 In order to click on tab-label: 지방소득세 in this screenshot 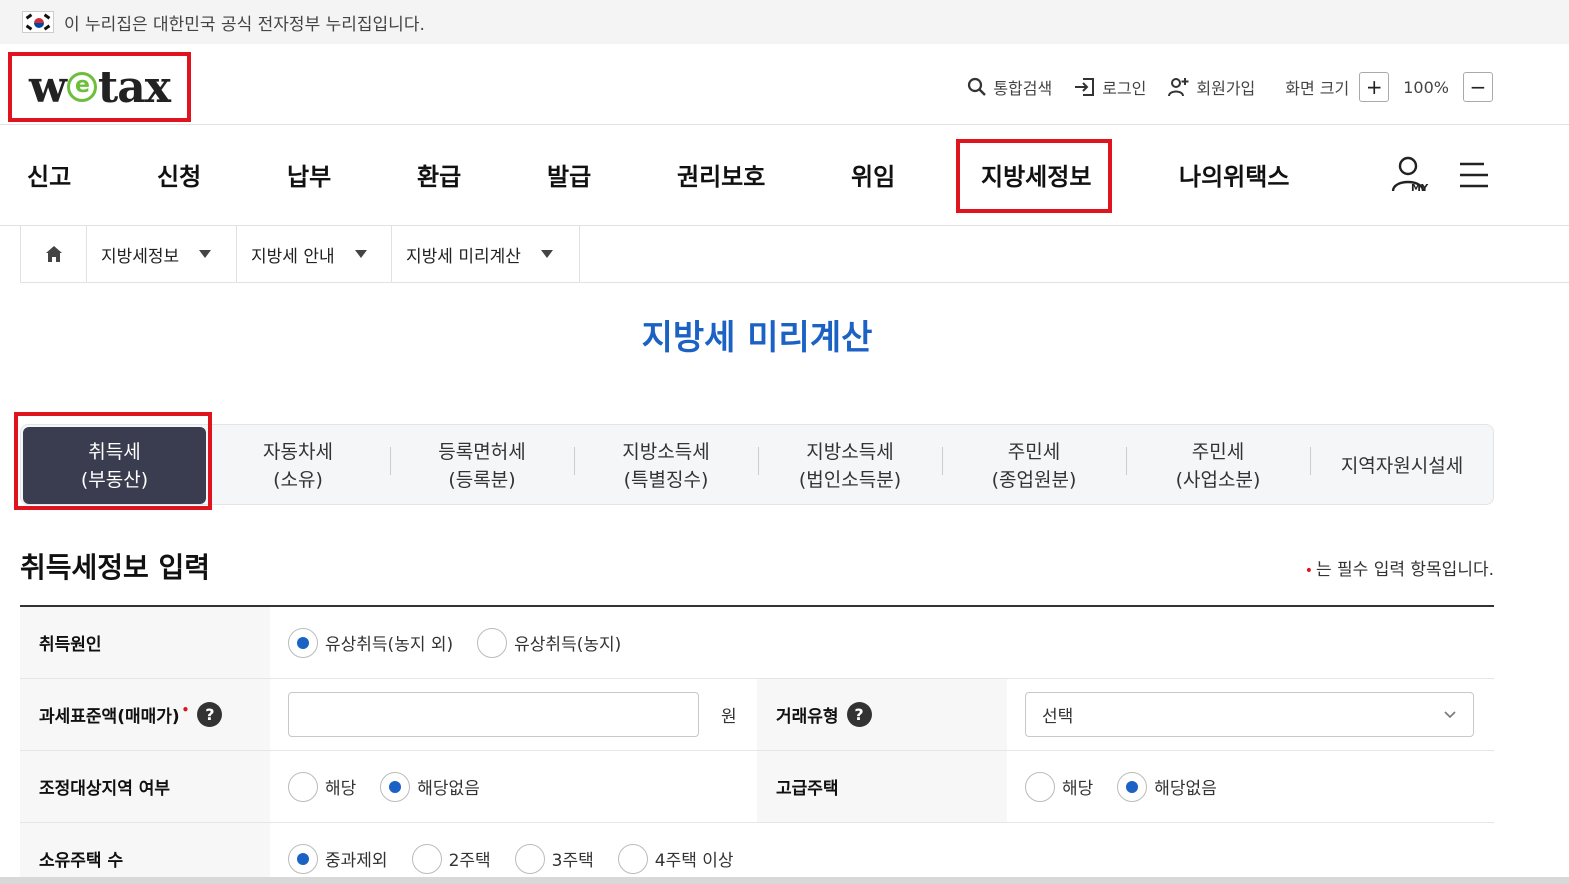, I will do `click(850, 451)`.